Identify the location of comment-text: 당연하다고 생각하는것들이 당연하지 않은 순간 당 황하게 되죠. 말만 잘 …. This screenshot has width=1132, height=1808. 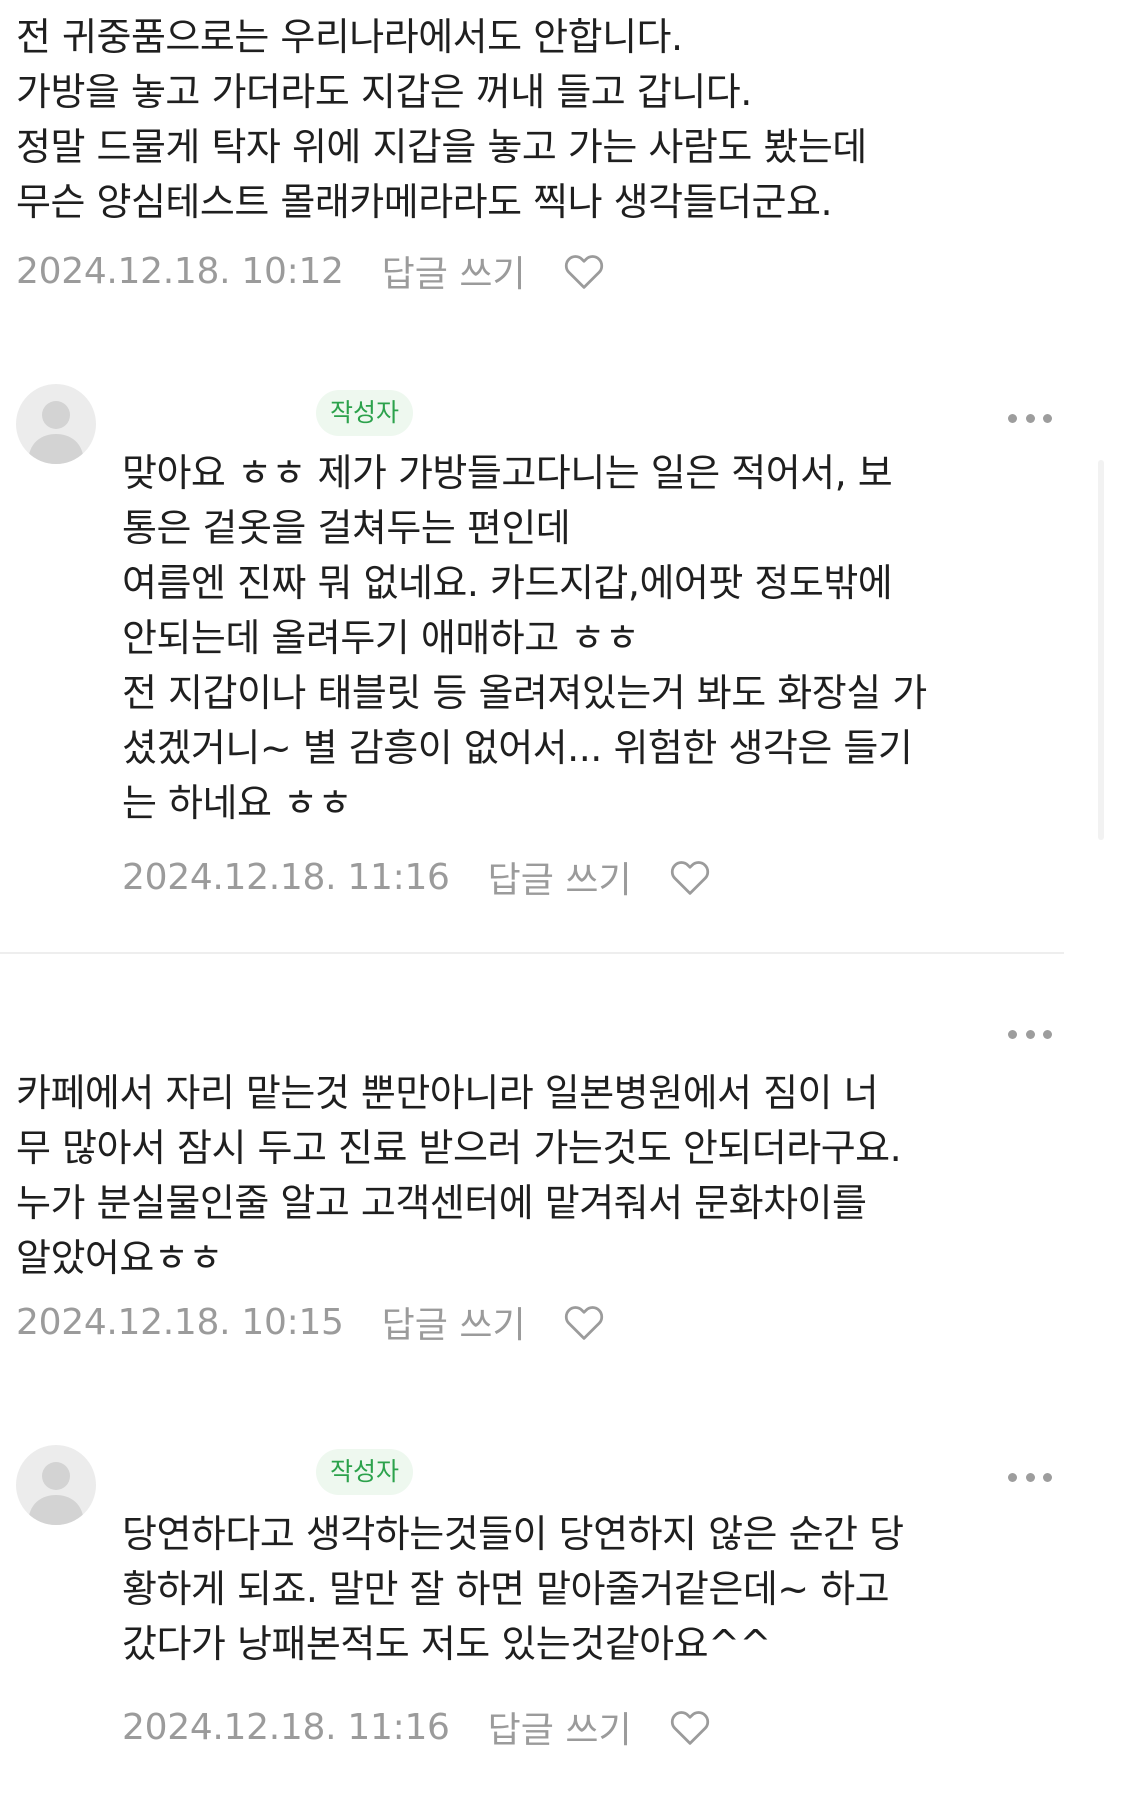
(513, 1589).